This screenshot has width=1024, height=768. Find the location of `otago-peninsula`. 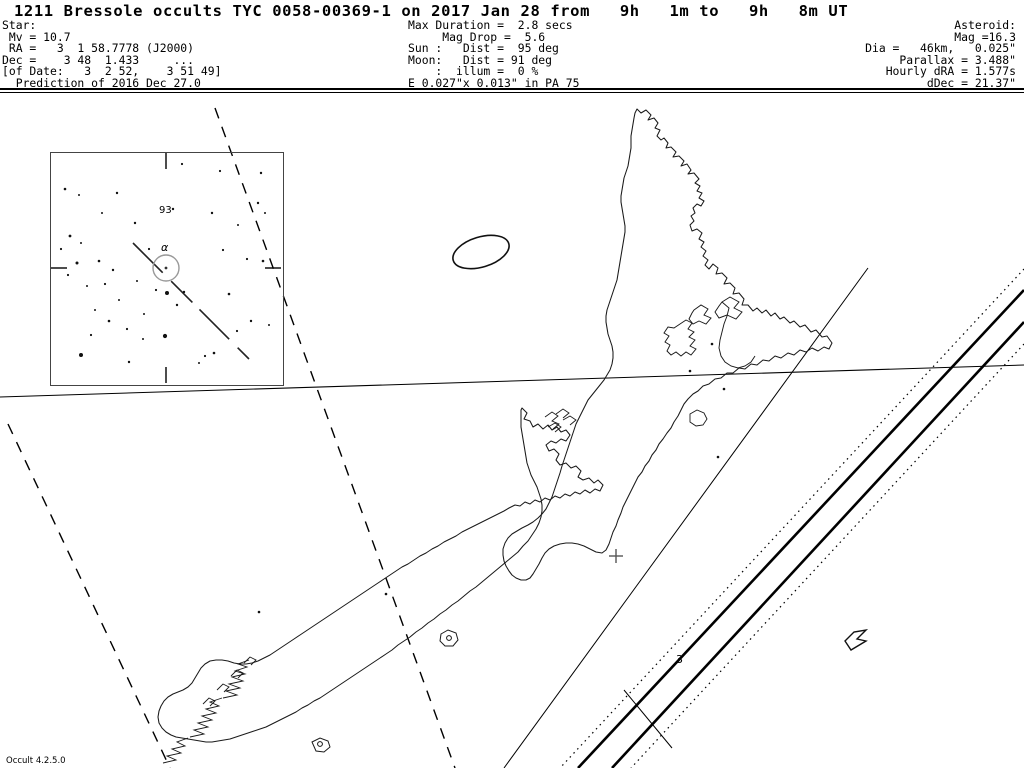

otago-peninsula is located at coordinates (321, 745).